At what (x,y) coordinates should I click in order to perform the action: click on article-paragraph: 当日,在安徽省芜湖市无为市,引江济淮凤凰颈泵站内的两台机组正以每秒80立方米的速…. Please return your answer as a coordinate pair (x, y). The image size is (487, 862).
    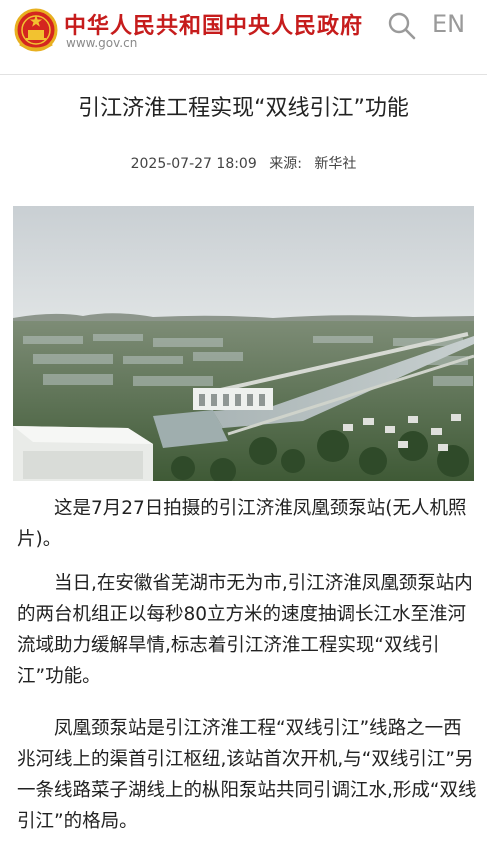
    Looking at the image, I should click on (245, 630).